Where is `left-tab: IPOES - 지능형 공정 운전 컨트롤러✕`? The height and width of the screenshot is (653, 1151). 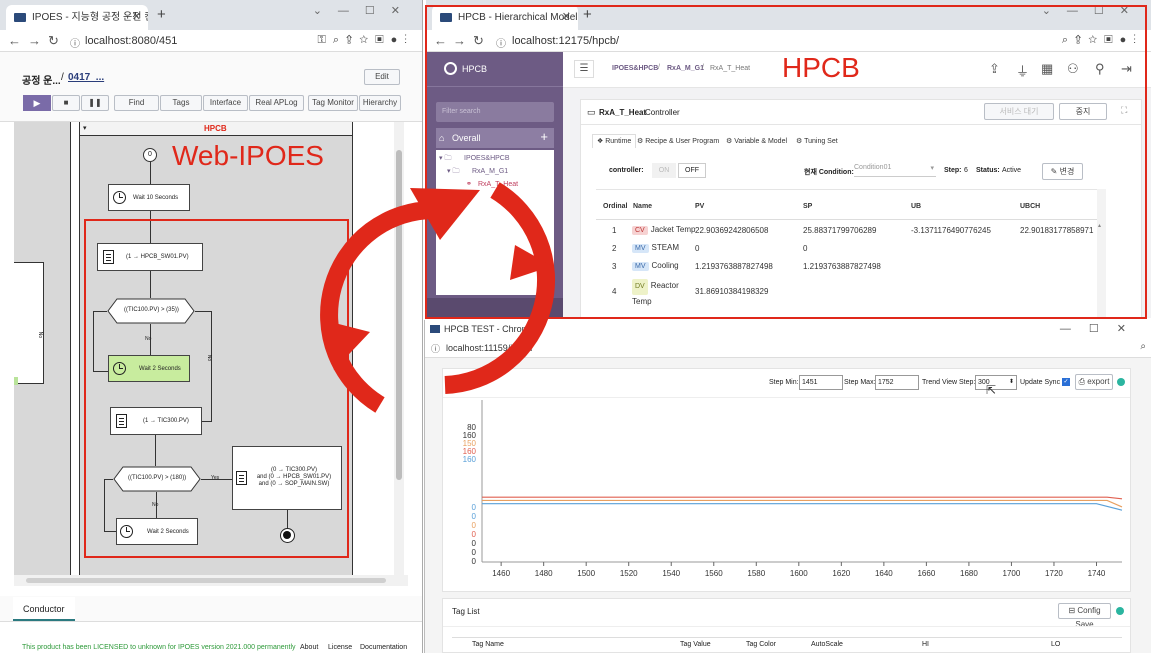 left-tab: IPOES - 지능형 공정 운전 컨트롤러✕ is located at coordinates (77, 17).